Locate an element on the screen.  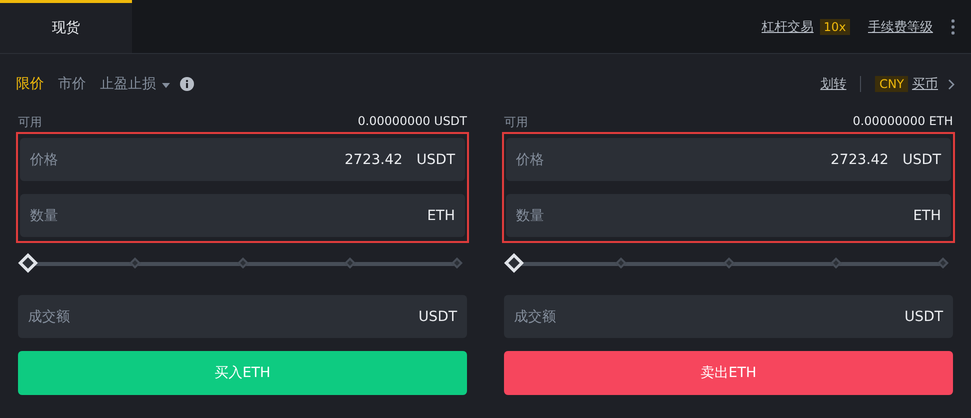
more-icon is located at coordinates (953, 26).